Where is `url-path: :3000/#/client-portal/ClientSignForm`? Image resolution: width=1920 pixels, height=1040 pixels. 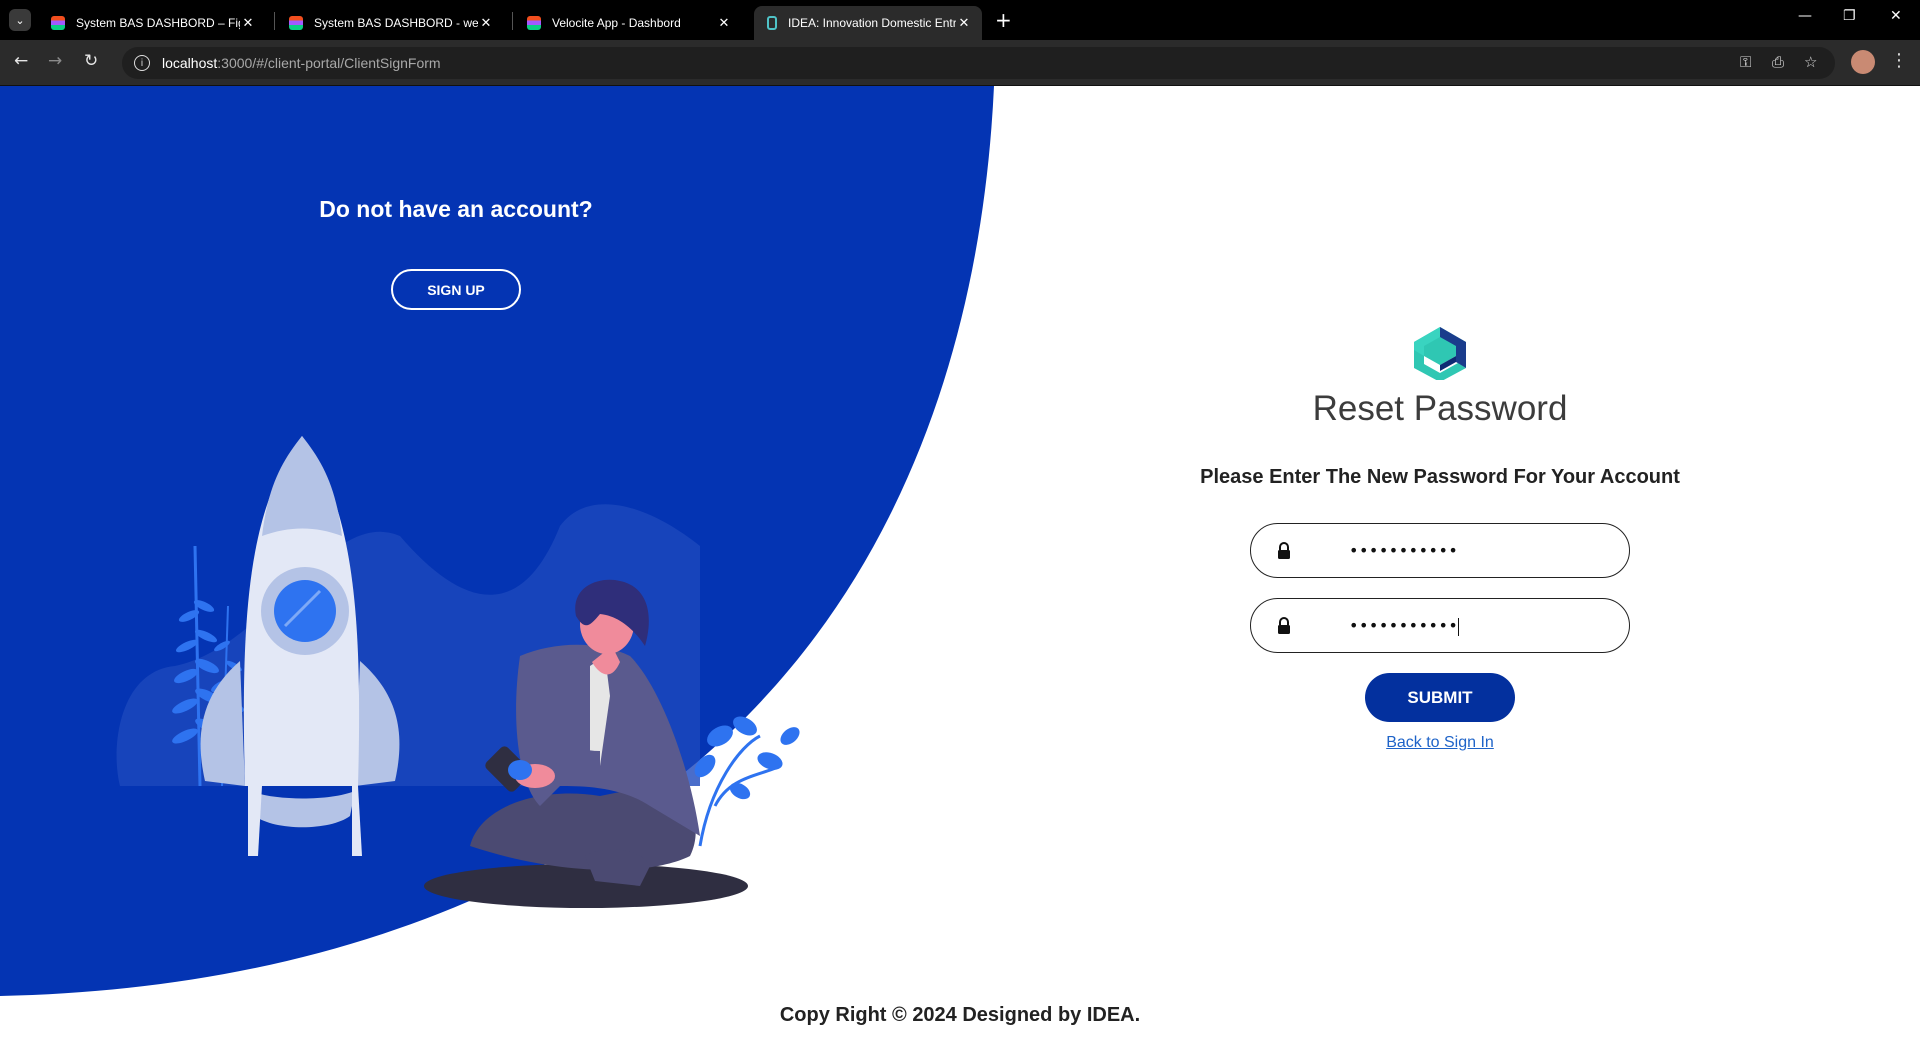 url-path: :3000/#/client-portal/ClientSignForm is located at coordinates (329, 63).